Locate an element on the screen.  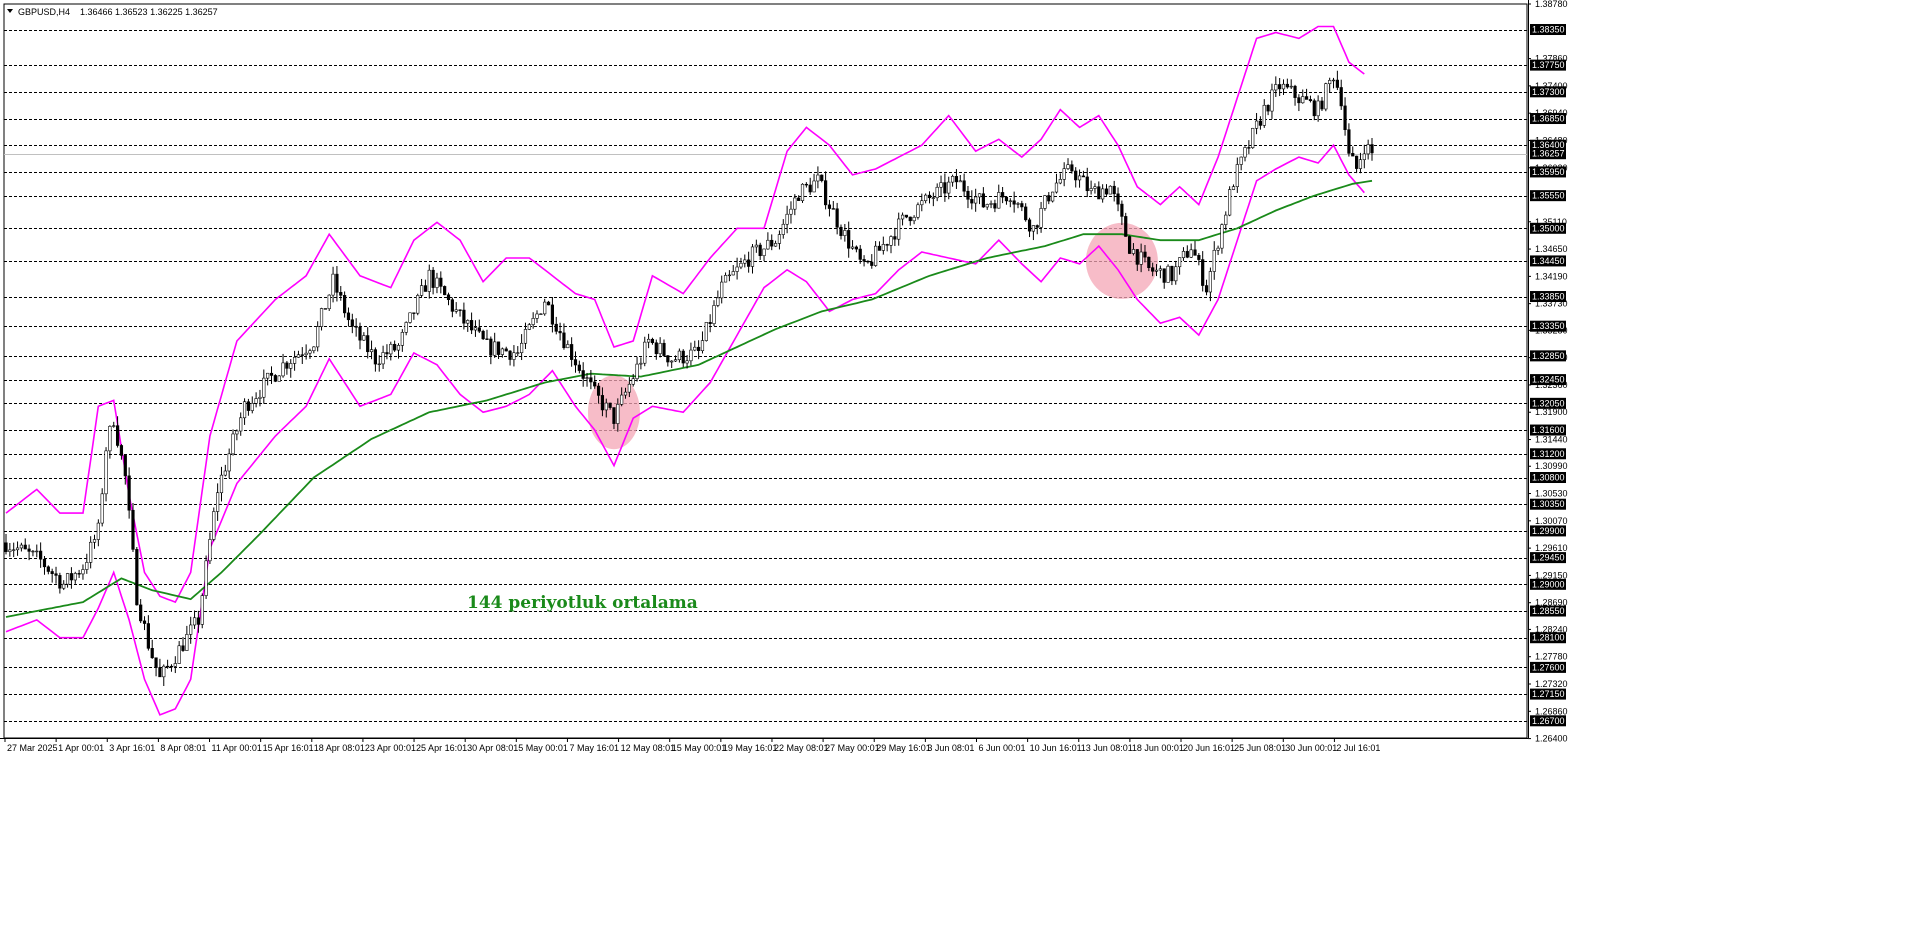
level-price-label-24: 1.27150 is located at coordinates (1548, 694).